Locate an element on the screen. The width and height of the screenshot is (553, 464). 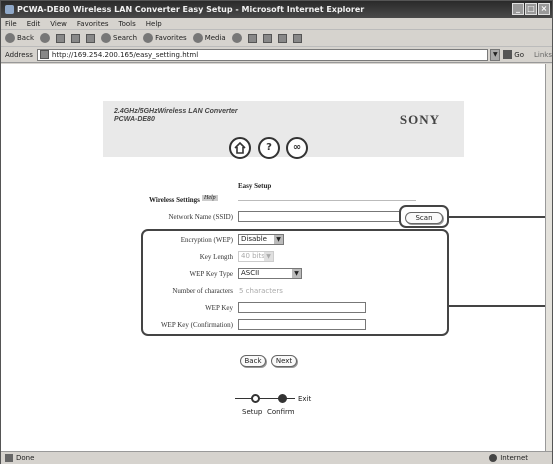
back-button: Back is located at coordinates (19, 38).